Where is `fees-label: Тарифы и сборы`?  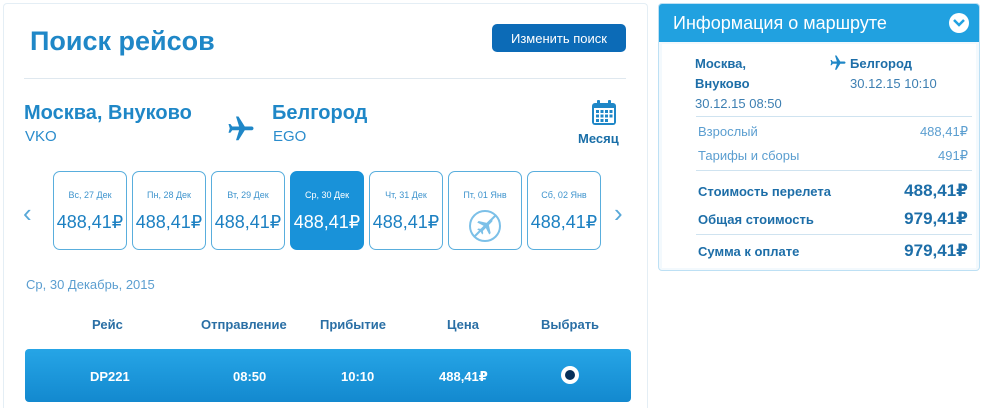 fees-label: Тарифы и сборы is located at coordinates (749, 155).